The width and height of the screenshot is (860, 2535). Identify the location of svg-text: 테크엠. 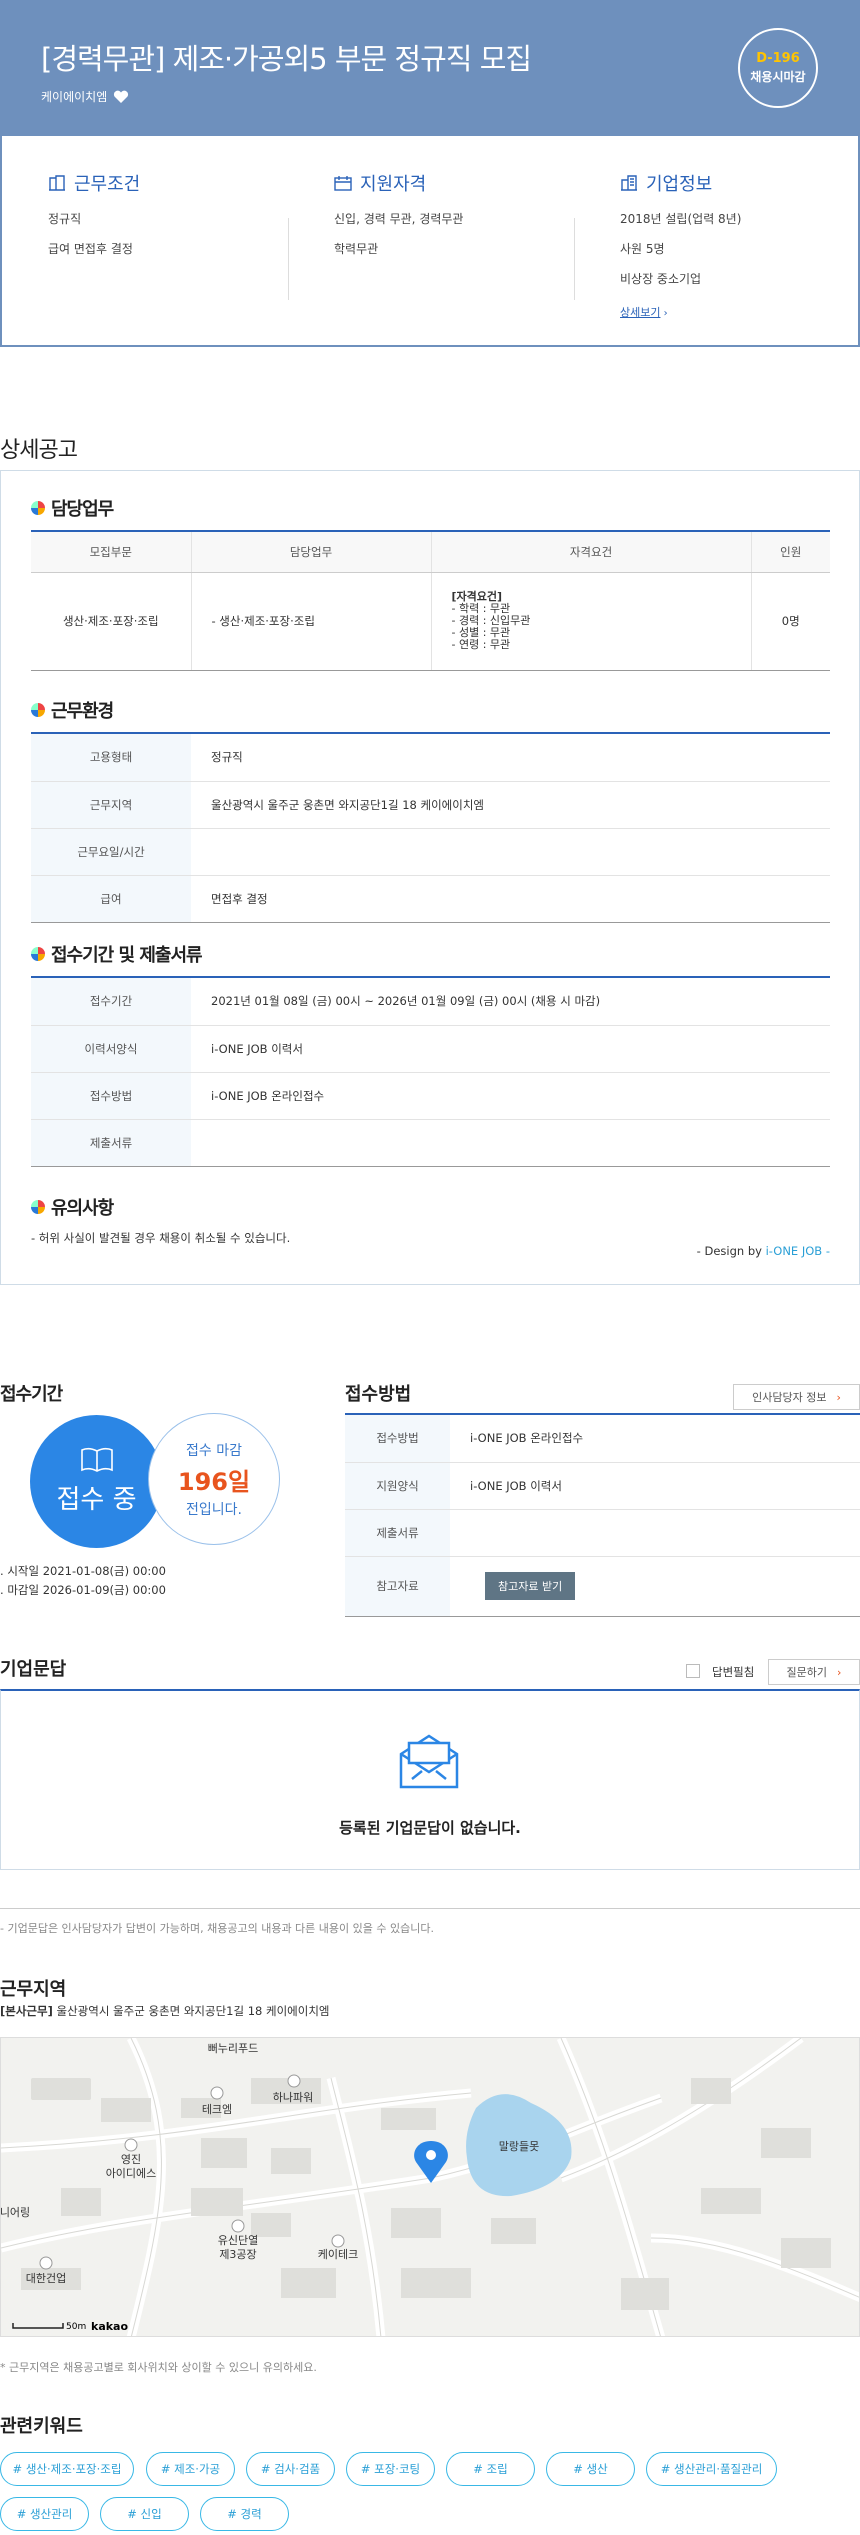
(217, 2109).